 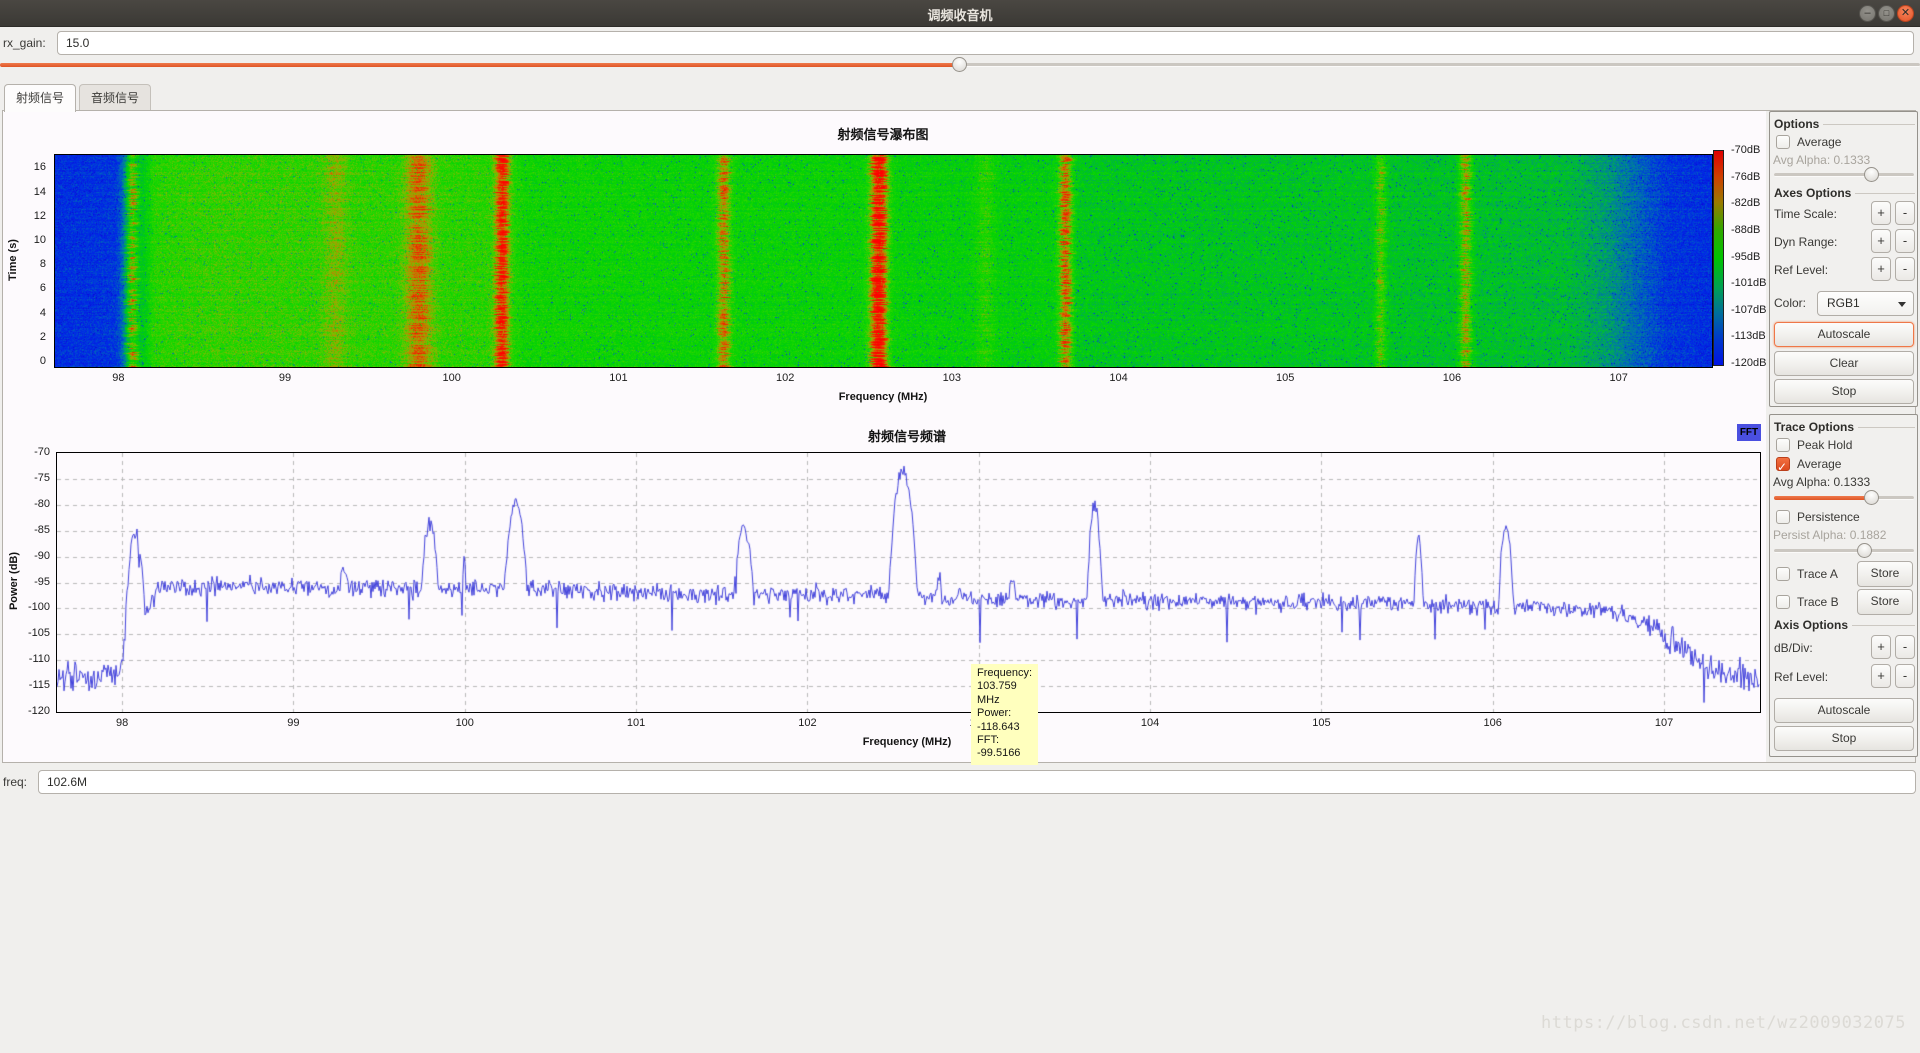 I want to click on tick-label: 0, so click(x=42, y=361).